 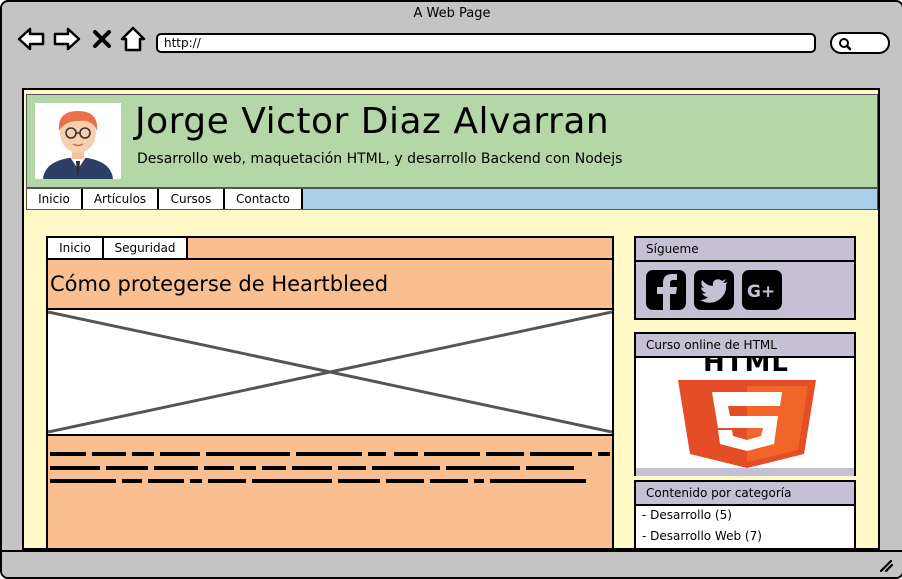 I want to click on window-title: A Web Page, so click(x=452, y=13).